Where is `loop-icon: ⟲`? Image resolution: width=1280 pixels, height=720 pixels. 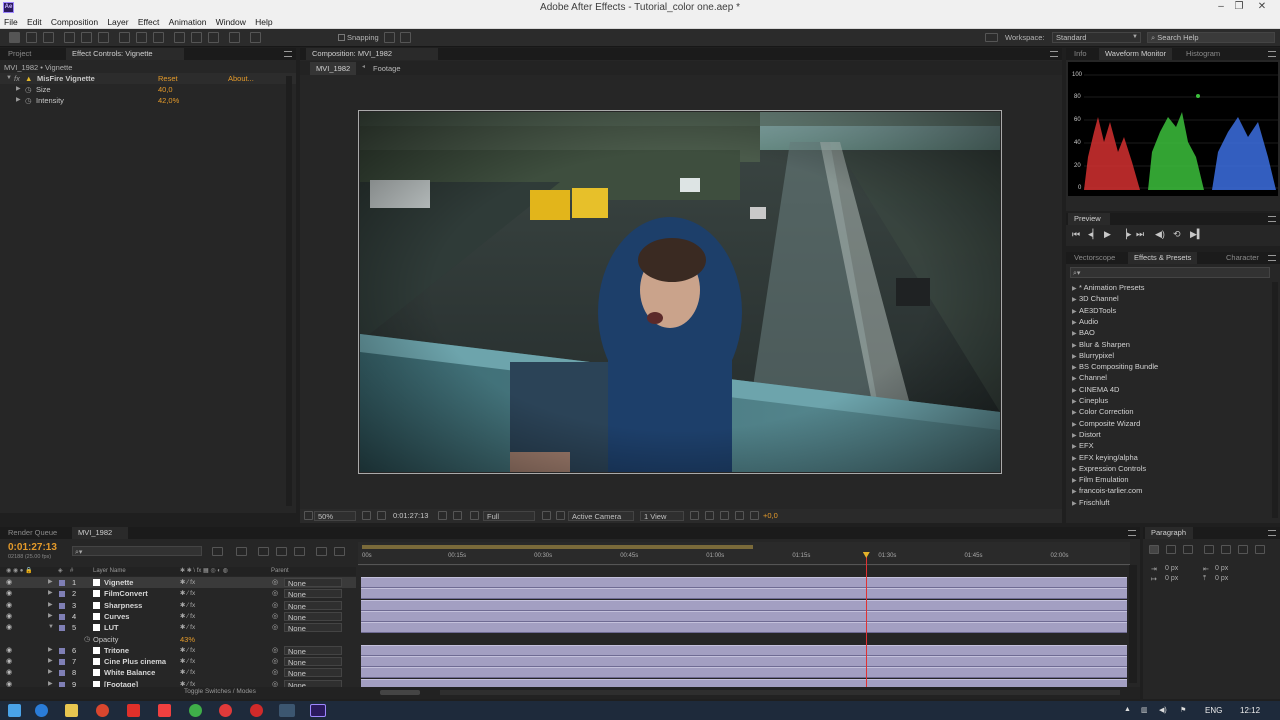 loop-icon: ⟲ is located at coordinates (1177, 234).